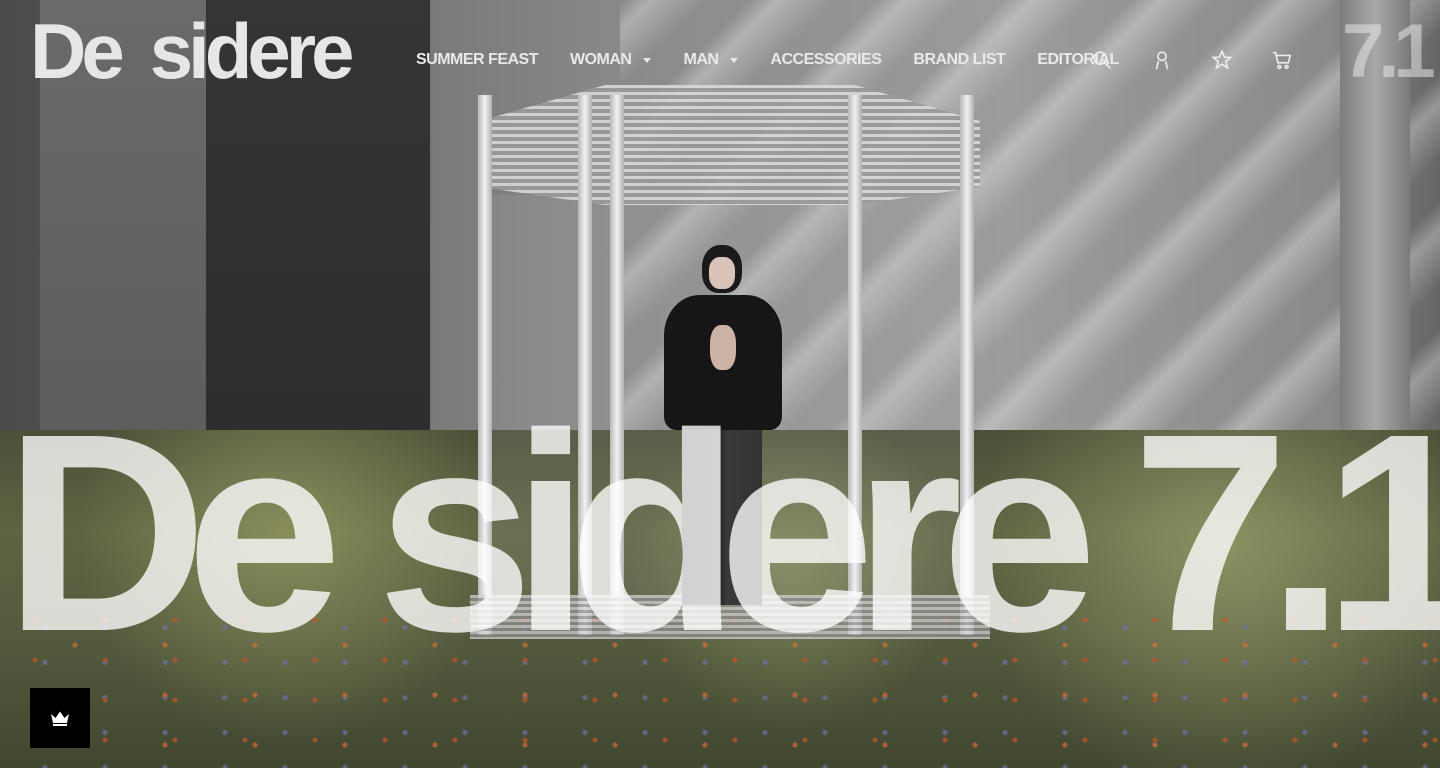  Describe the element at coordinates (722, 273) in the screenshot. I see `model-face` at that location.